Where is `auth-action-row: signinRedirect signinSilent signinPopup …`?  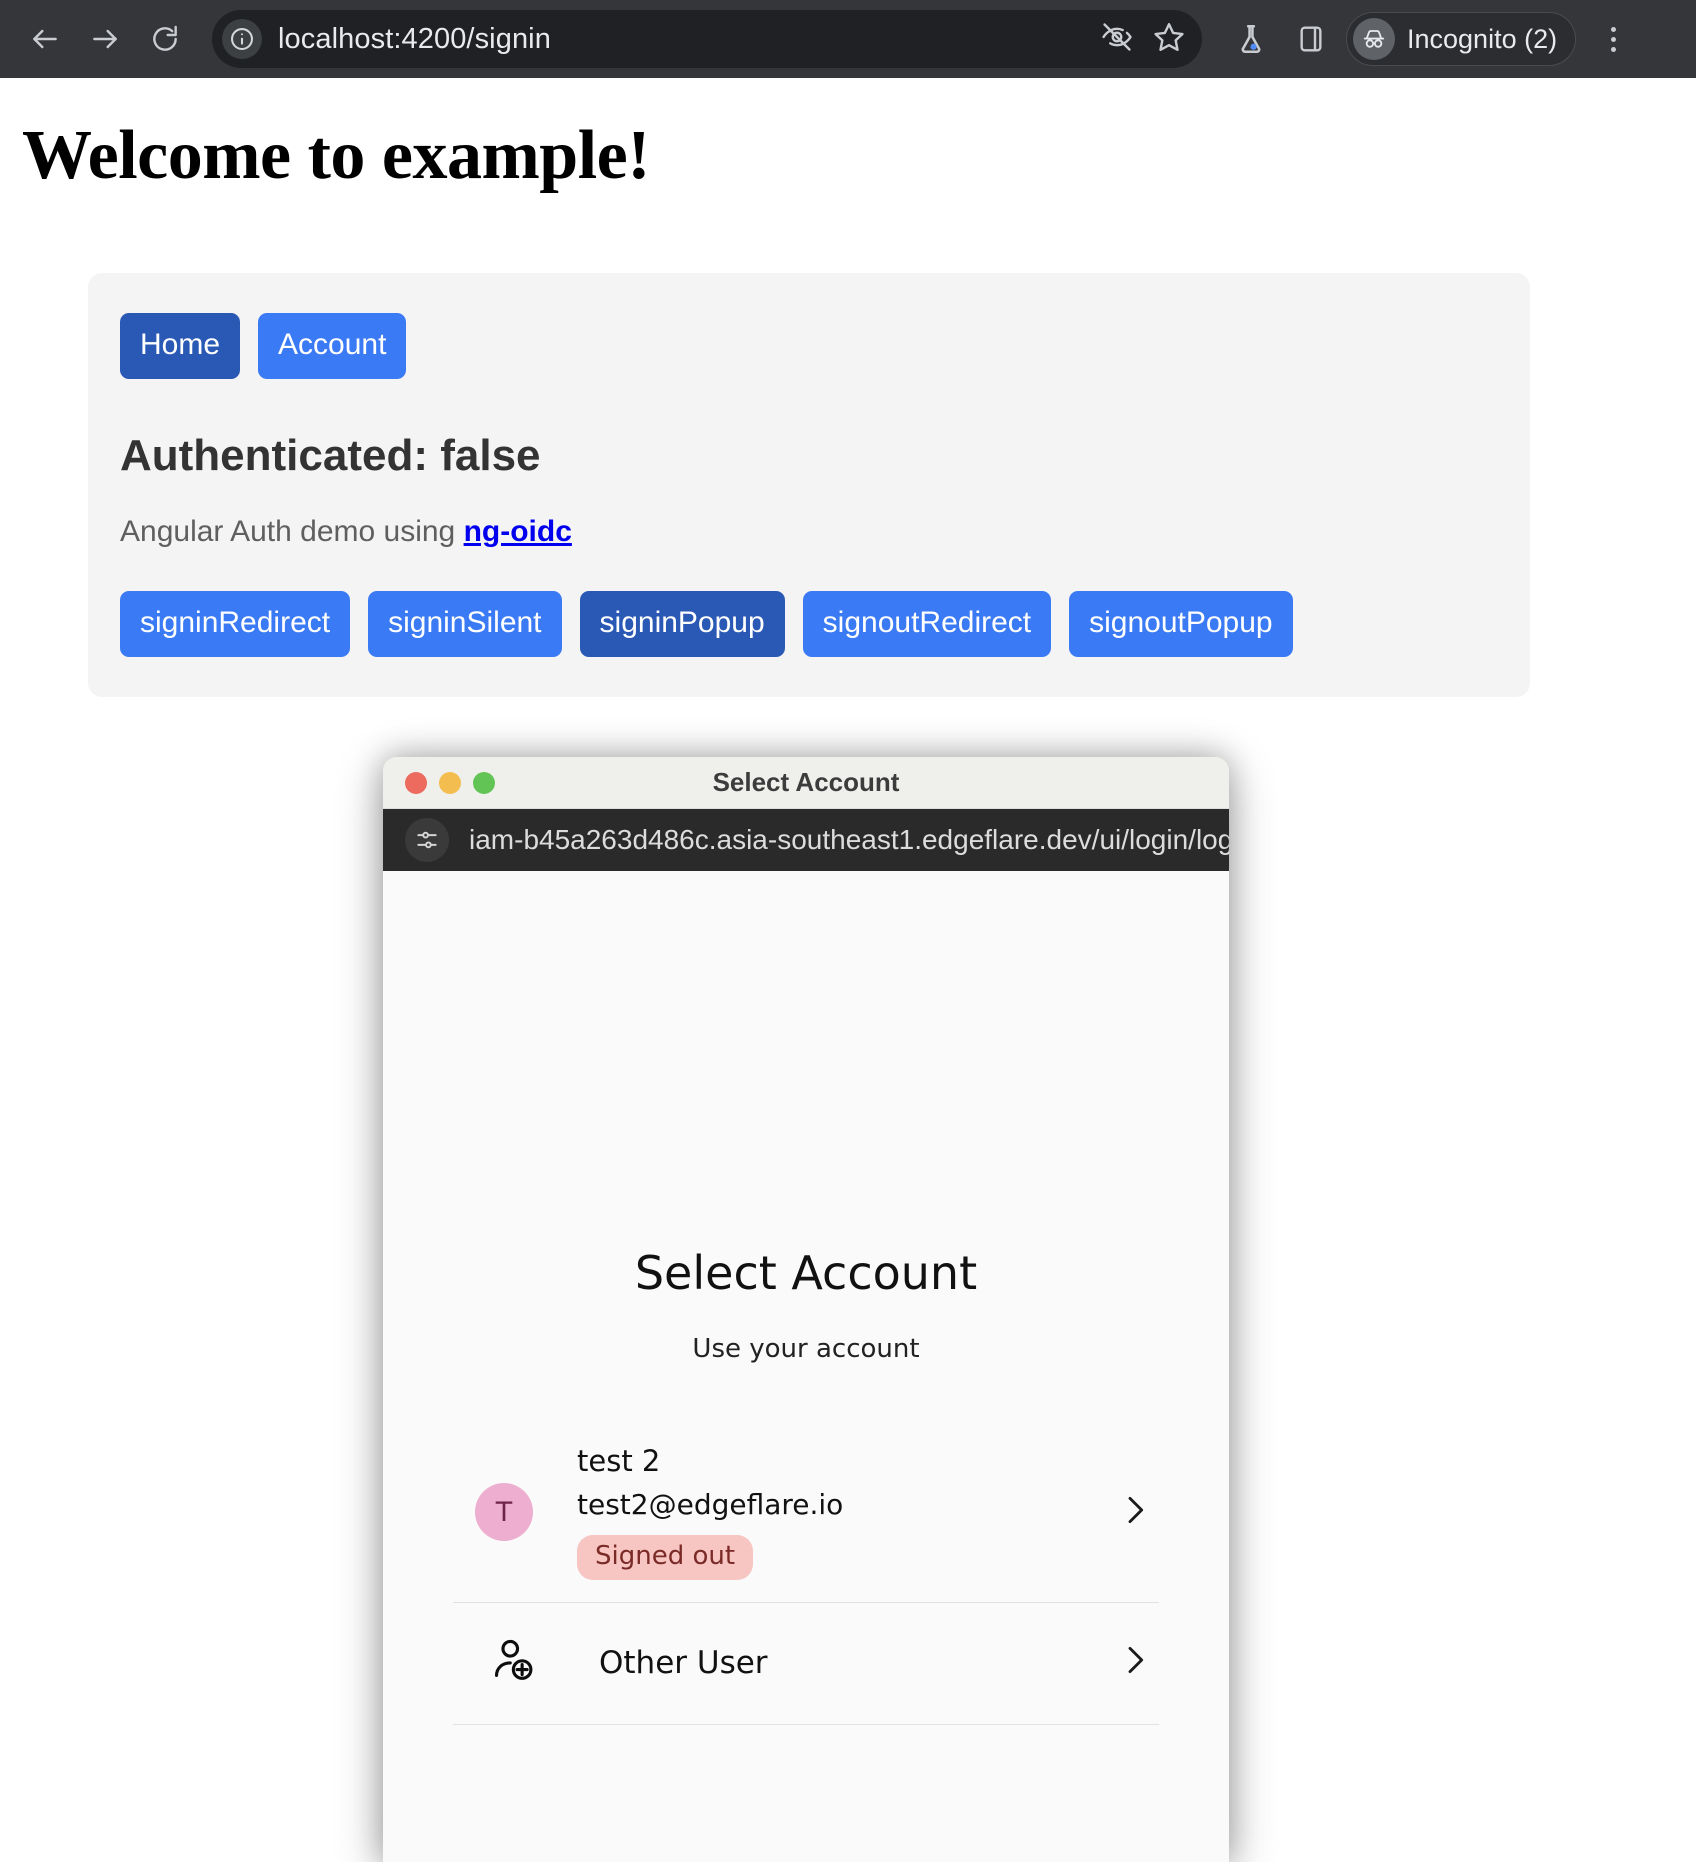
auth-action-row: signinRedirect signinSilent signinPopup … is located at coordinates (809, 624).